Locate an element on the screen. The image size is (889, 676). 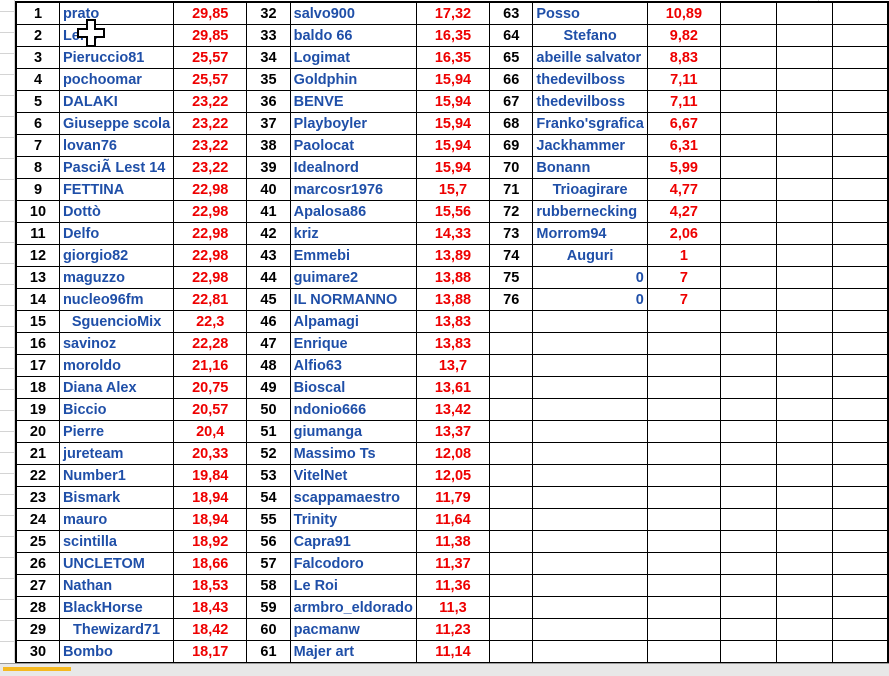
cell-score: 16,35 is located at coordinates (453, 35).